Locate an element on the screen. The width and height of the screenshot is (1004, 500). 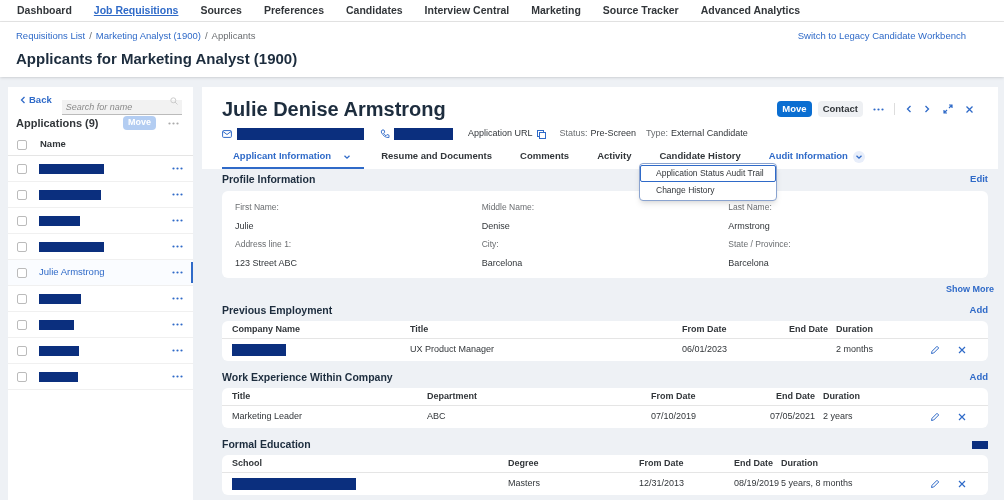
table-cell-text: ABC is located at coordinates (437, 417).